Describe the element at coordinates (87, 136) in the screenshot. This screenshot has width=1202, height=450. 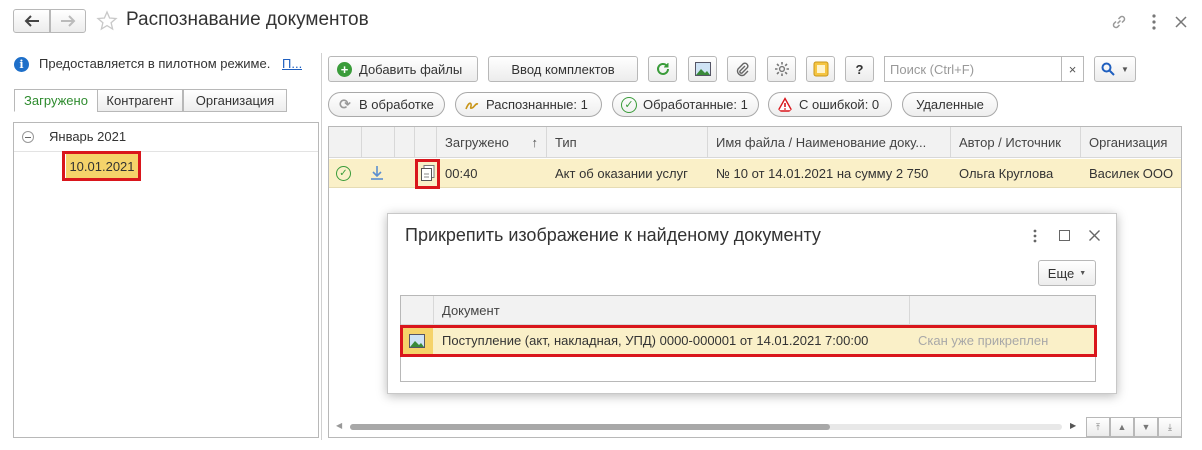
I see `tree-group-january: Январь 2021` at that location.